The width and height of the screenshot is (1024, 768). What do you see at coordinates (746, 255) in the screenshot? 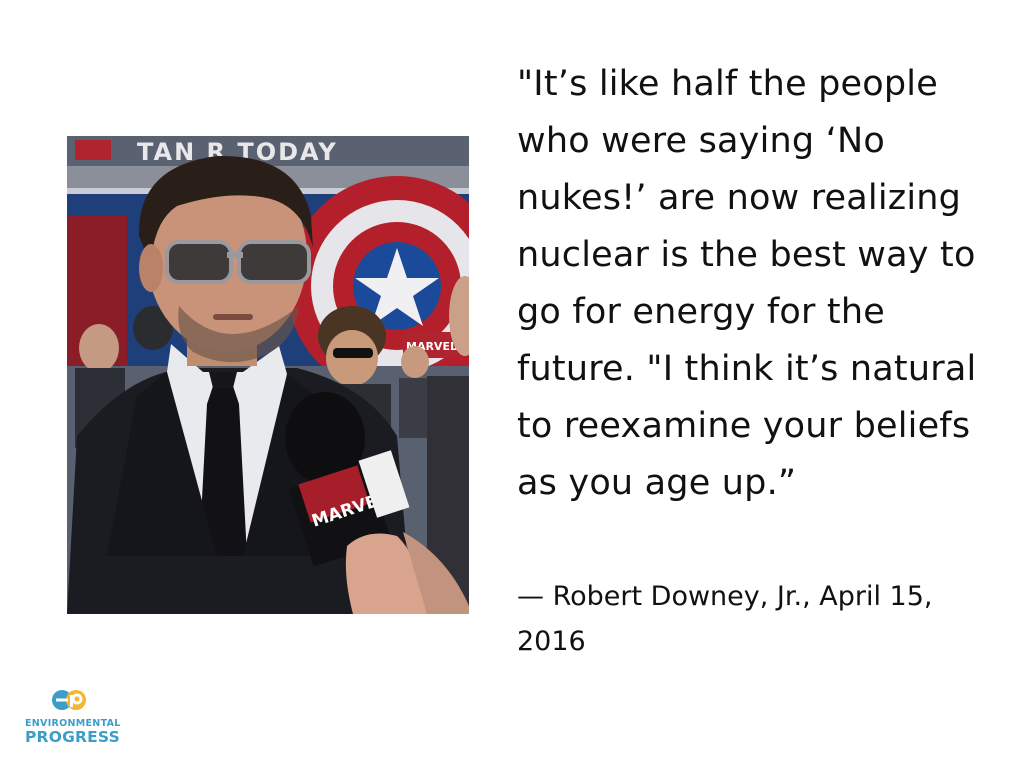
I see `quote-line: nuclear is the best way to` at bounding box center [746, 255].